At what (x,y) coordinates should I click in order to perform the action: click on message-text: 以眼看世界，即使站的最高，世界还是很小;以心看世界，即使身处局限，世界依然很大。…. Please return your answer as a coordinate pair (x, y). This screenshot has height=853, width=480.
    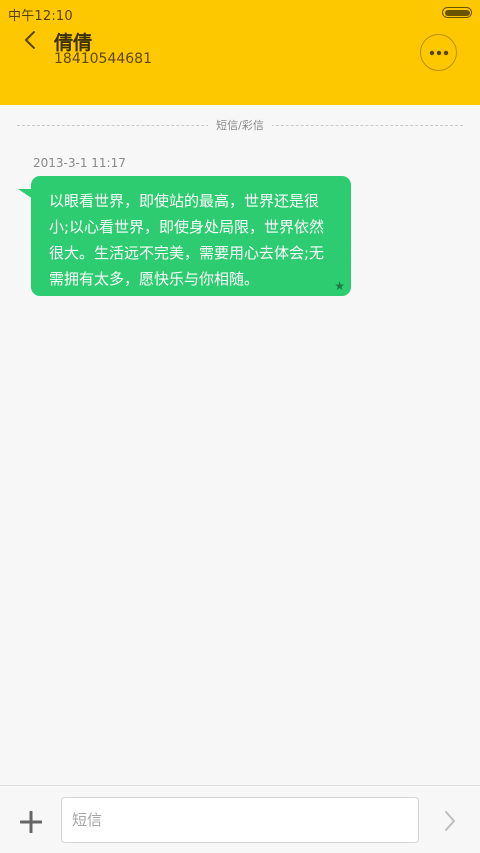
    Looking at the image, I should click on (187, 240).